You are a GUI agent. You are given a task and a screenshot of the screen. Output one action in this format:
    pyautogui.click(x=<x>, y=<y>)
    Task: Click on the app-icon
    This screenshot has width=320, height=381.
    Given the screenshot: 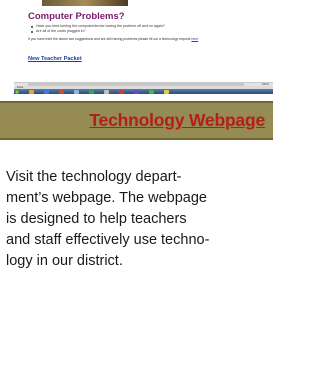 What is the action you would take?
    pyautogui.click(x=91, y=91)
    